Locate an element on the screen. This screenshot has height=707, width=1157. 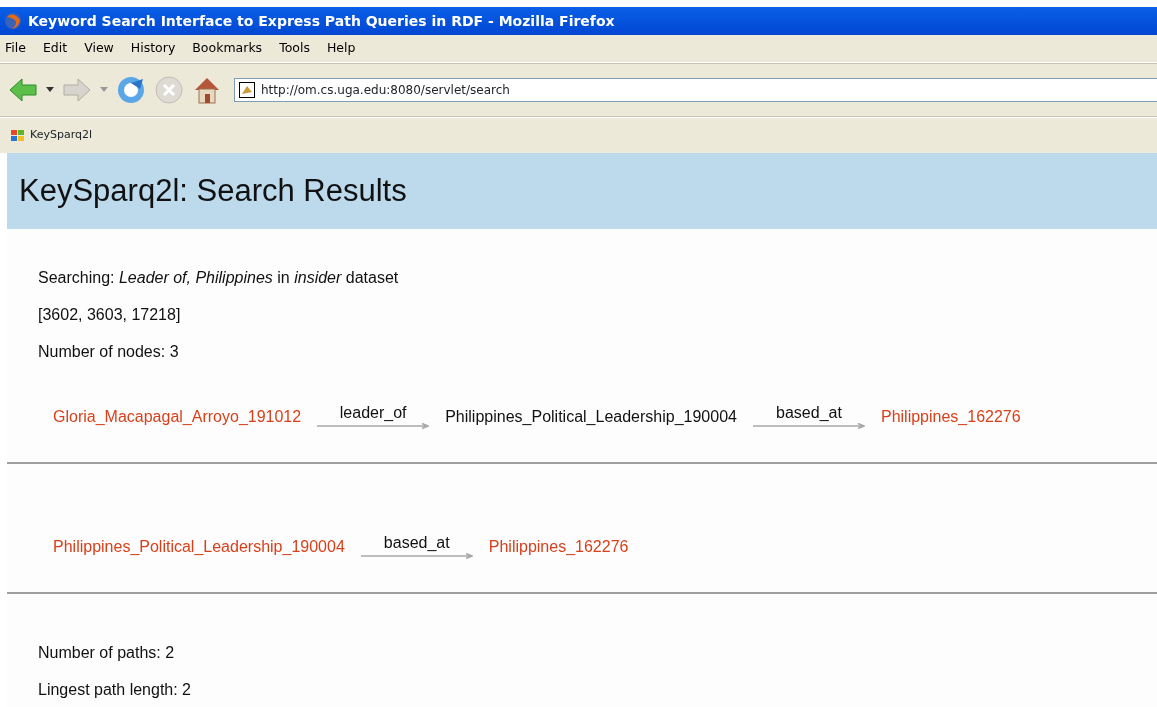
menu-item: View is located at coordinates (99, 48).